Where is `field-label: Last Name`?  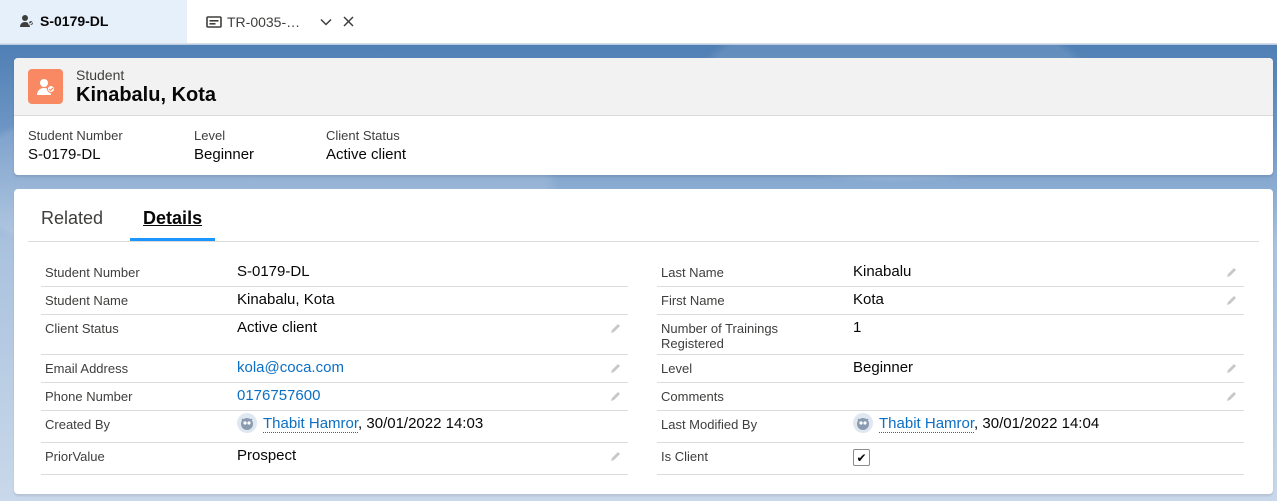 field-label: Last Name is located at coordinates (692, 272).